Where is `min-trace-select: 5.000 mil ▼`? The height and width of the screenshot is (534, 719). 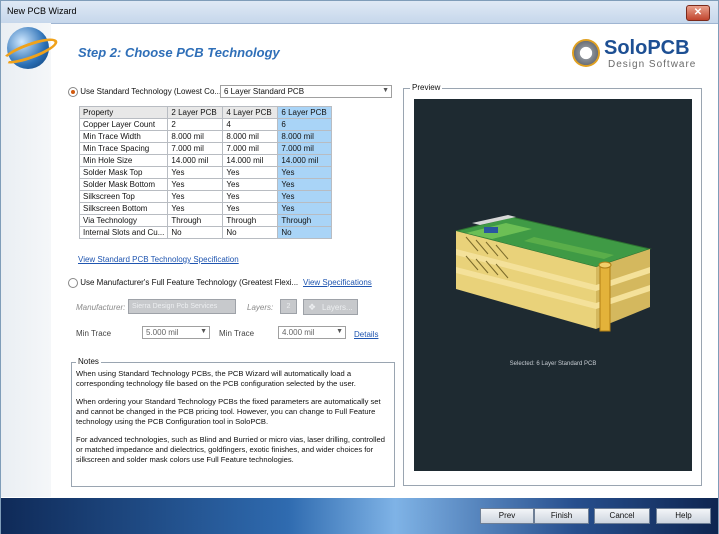 min-trace-select: 5.000 mil ▼ is located at coordinates (176, 332).